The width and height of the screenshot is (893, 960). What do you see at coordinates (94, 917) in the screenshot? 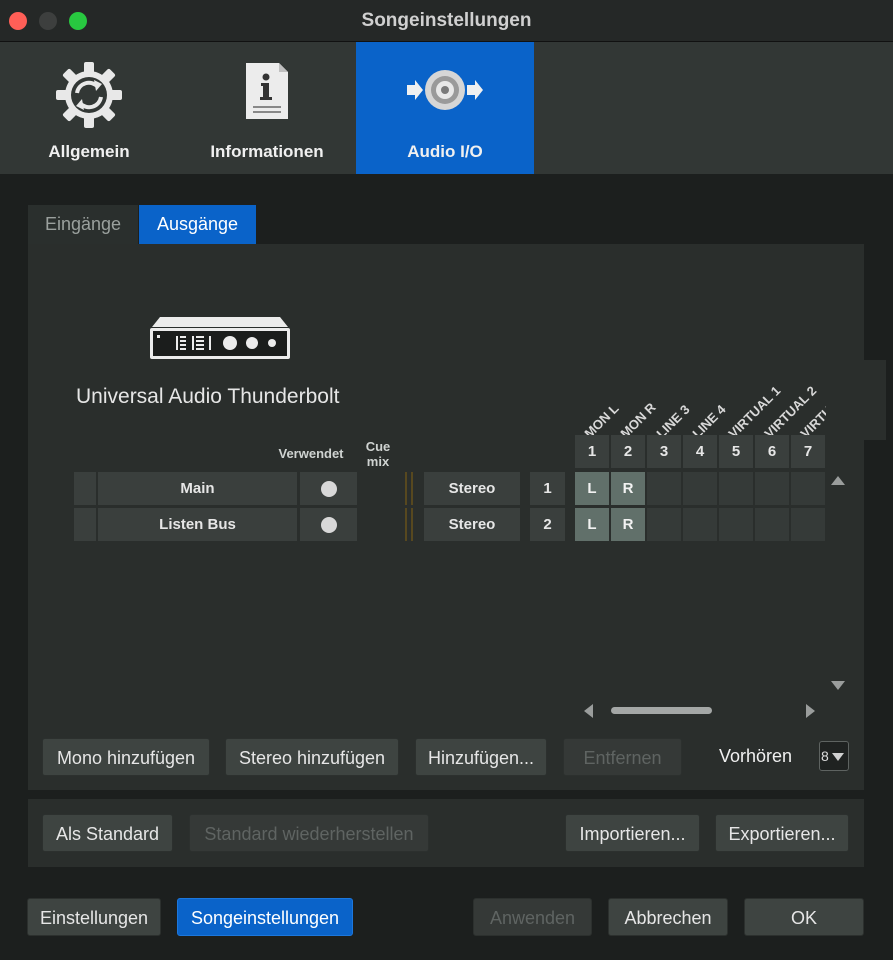
I see `settings-button: Einstellungen` at bounding box center [94, 917].